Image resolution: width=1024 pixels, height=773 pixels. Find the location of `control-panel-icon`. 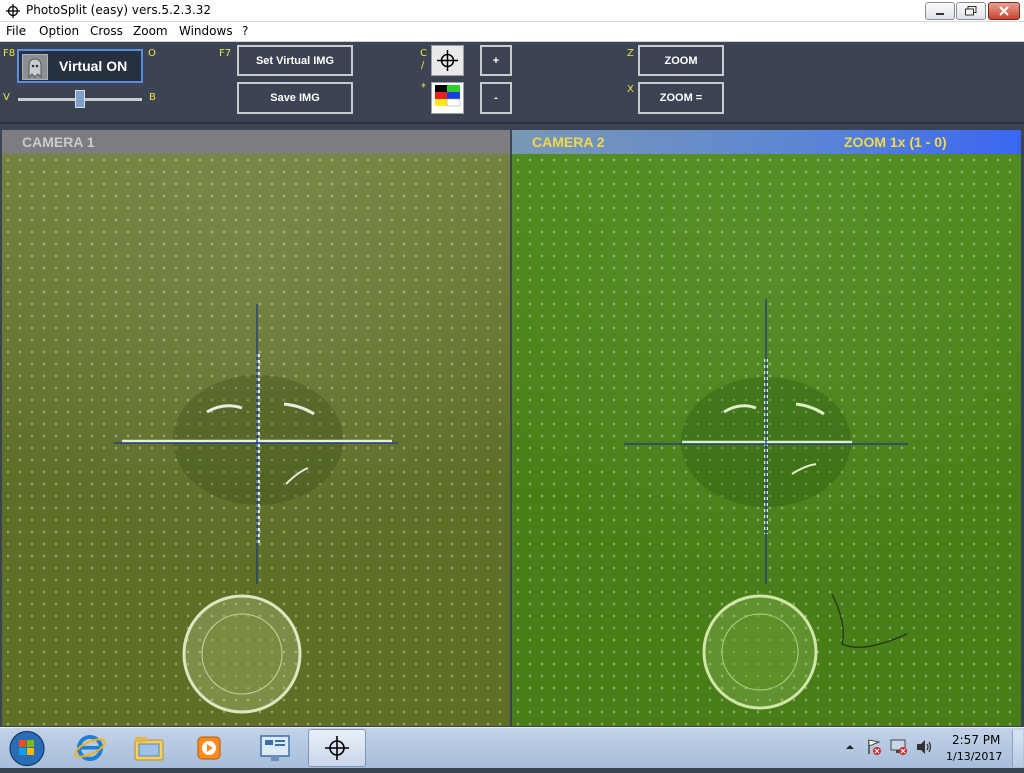

control-panel-icon is located at coordinates (275, 748).